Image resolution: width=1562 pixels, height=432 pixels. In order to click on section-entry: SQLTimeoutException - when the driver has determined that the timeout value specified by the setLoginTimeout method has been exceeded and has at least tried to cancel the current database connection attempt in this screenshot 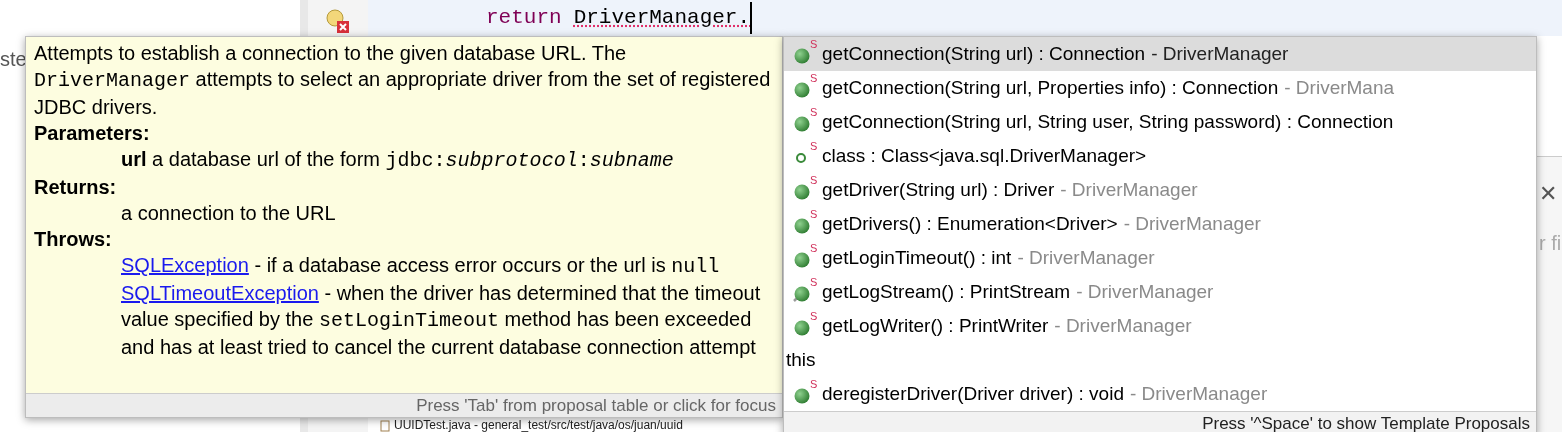, I will do `click(441, 320)`.